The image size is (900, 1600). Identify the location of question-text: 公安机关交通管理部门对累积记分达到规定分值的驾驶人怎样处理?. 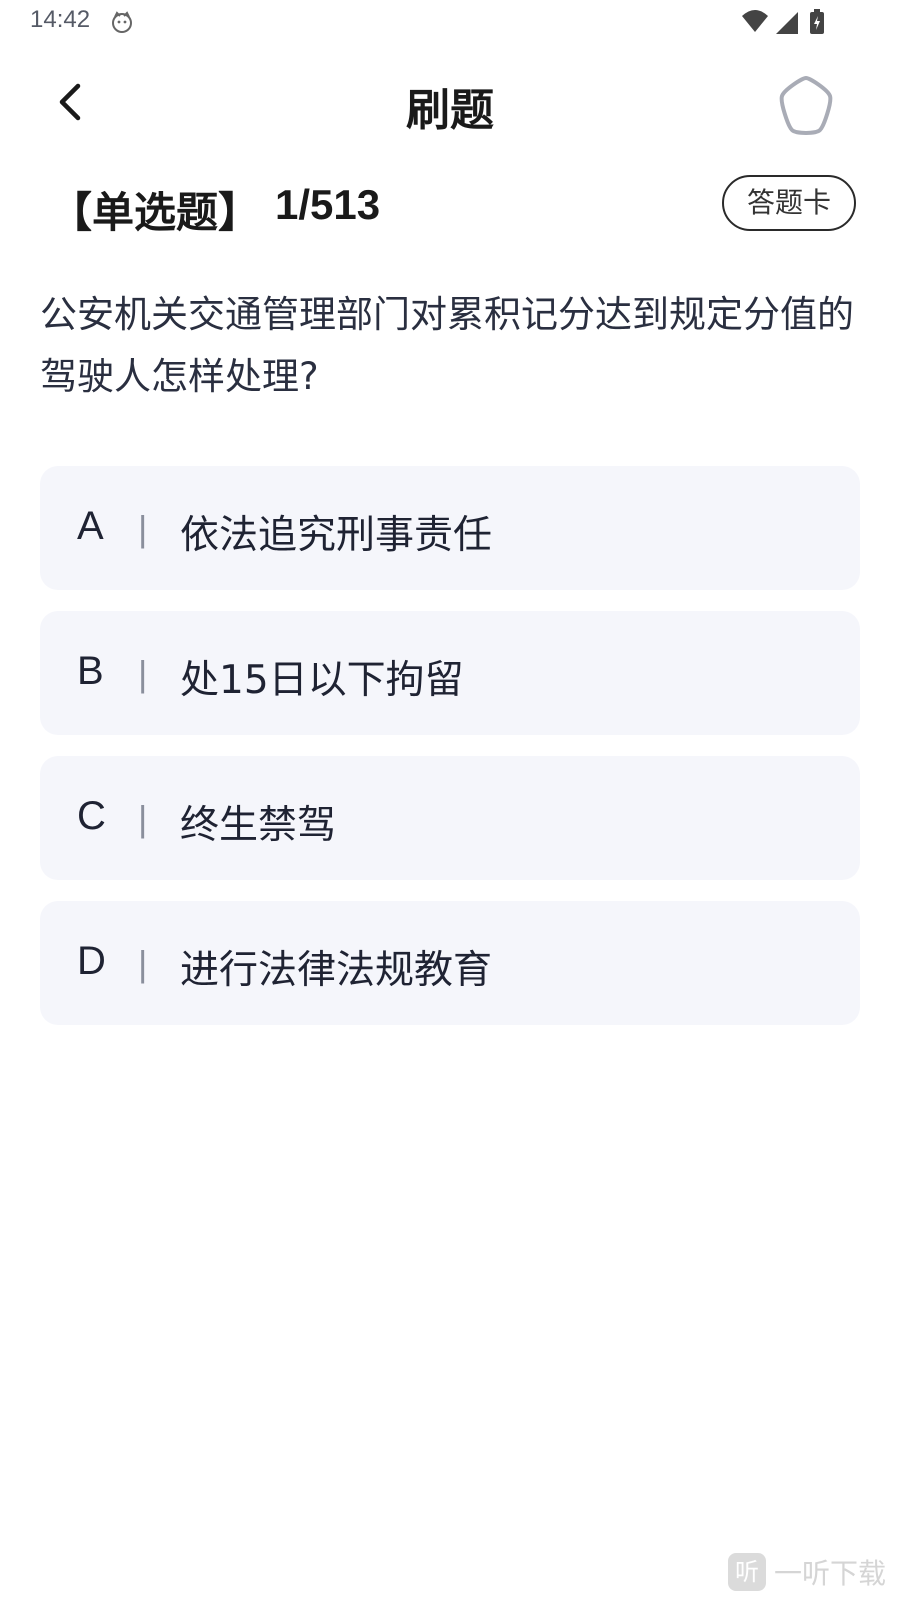
(447, 345).